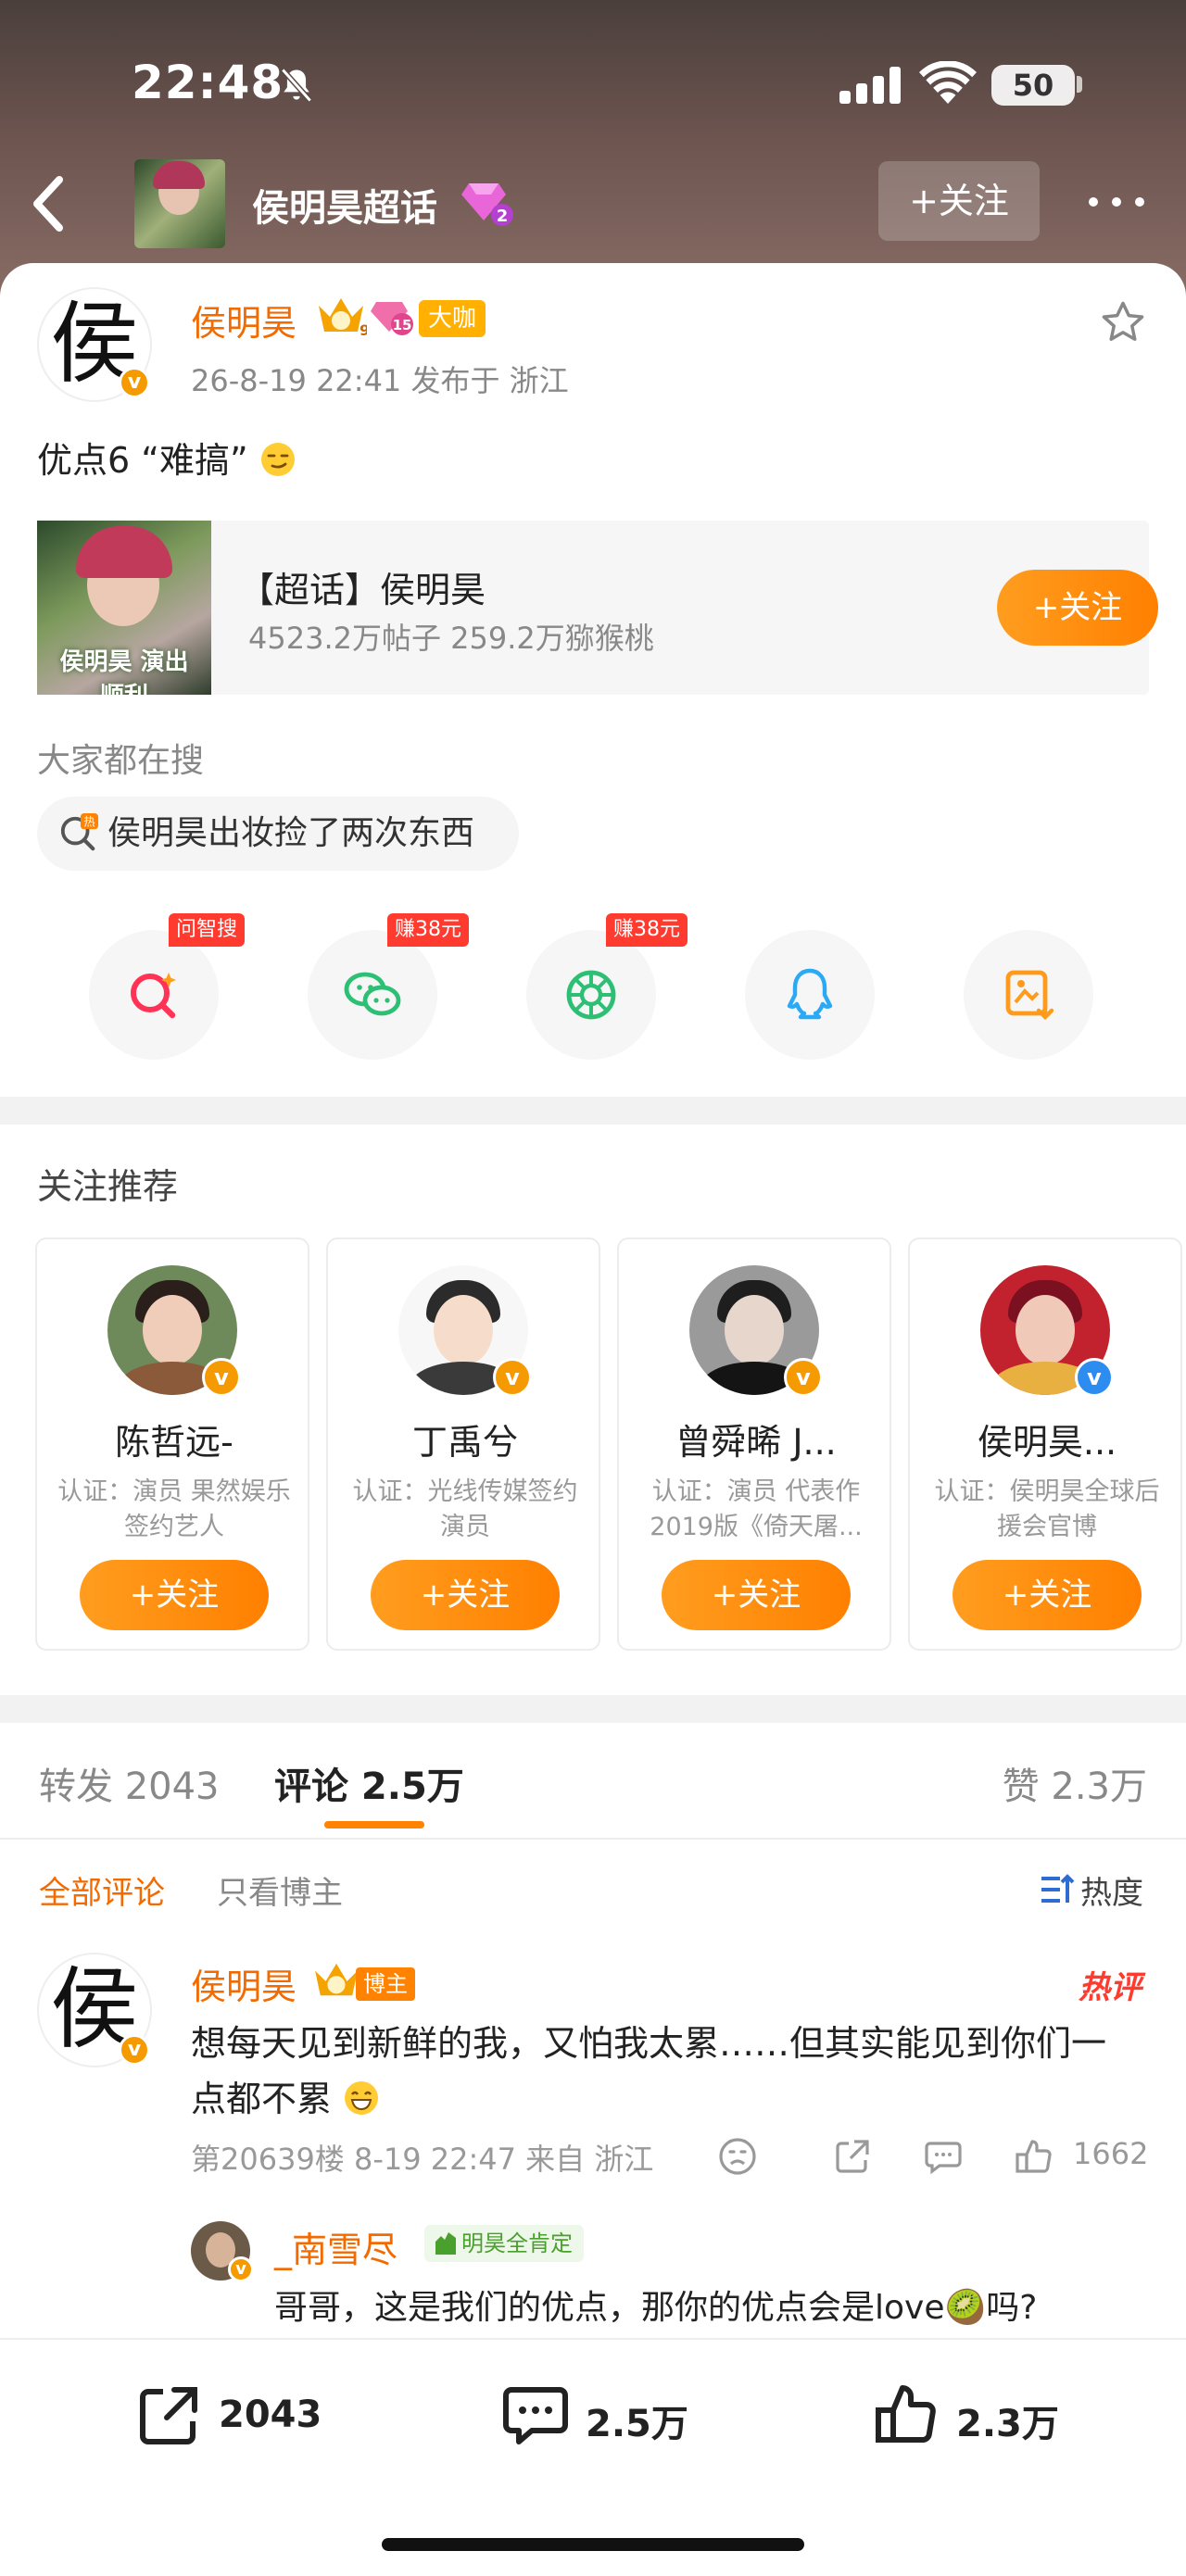  Describe the element at coordinates (451, 638) in the screenshot. I see `supertopic-stats: 4523.2万帖子 259.2万猕猴桃` at that location.